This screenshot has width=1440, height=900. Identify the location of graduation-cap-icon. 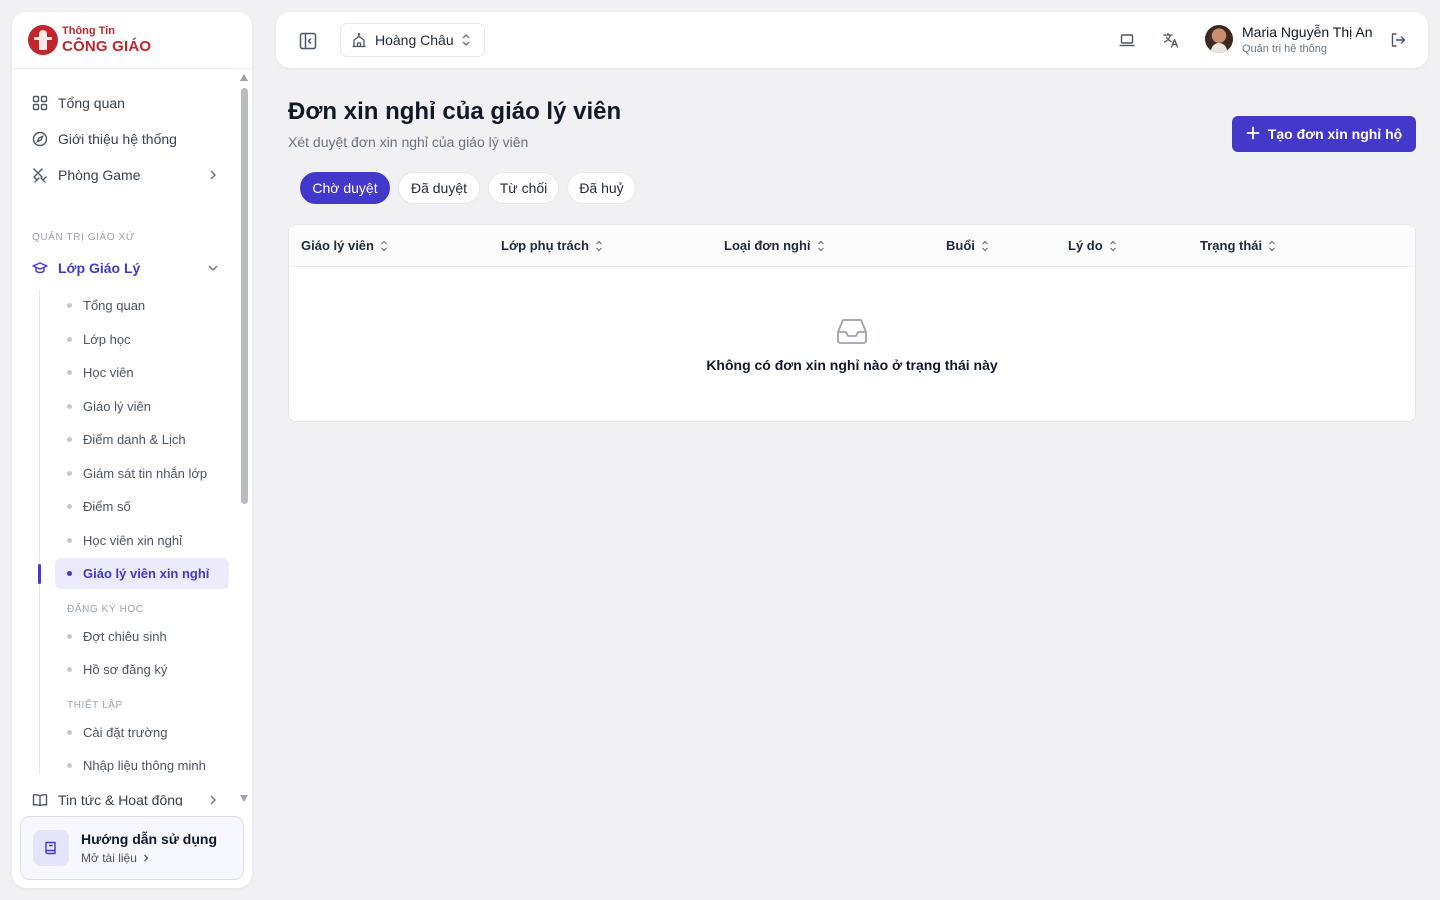
(40, 268).